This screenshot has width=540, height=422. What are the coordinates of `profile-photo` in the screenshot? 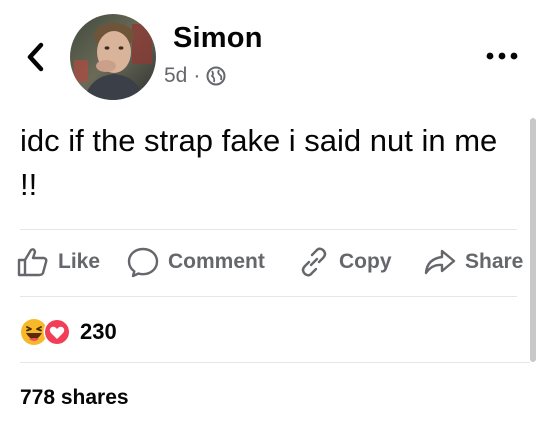 It's located at (113, 57).